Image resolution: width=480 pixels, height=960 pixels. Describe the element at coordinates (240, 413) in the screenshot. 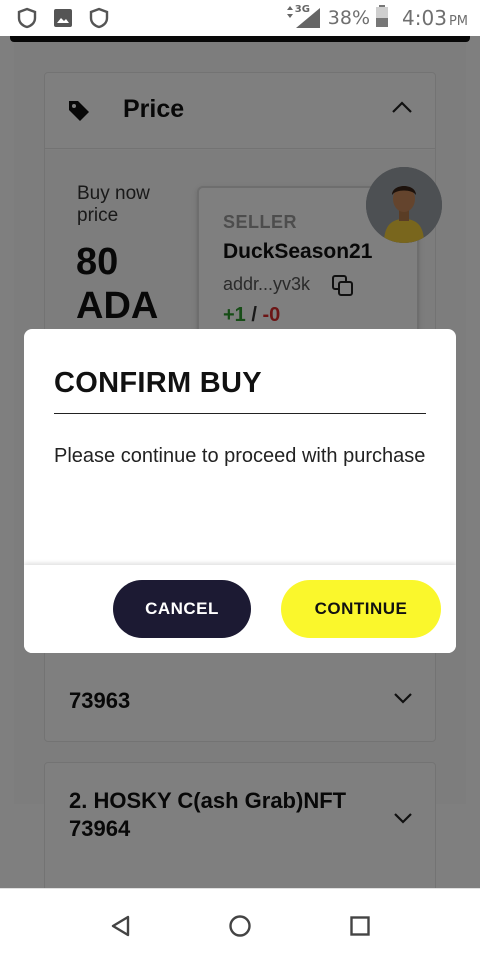

I see `dialog-divider` at that location.